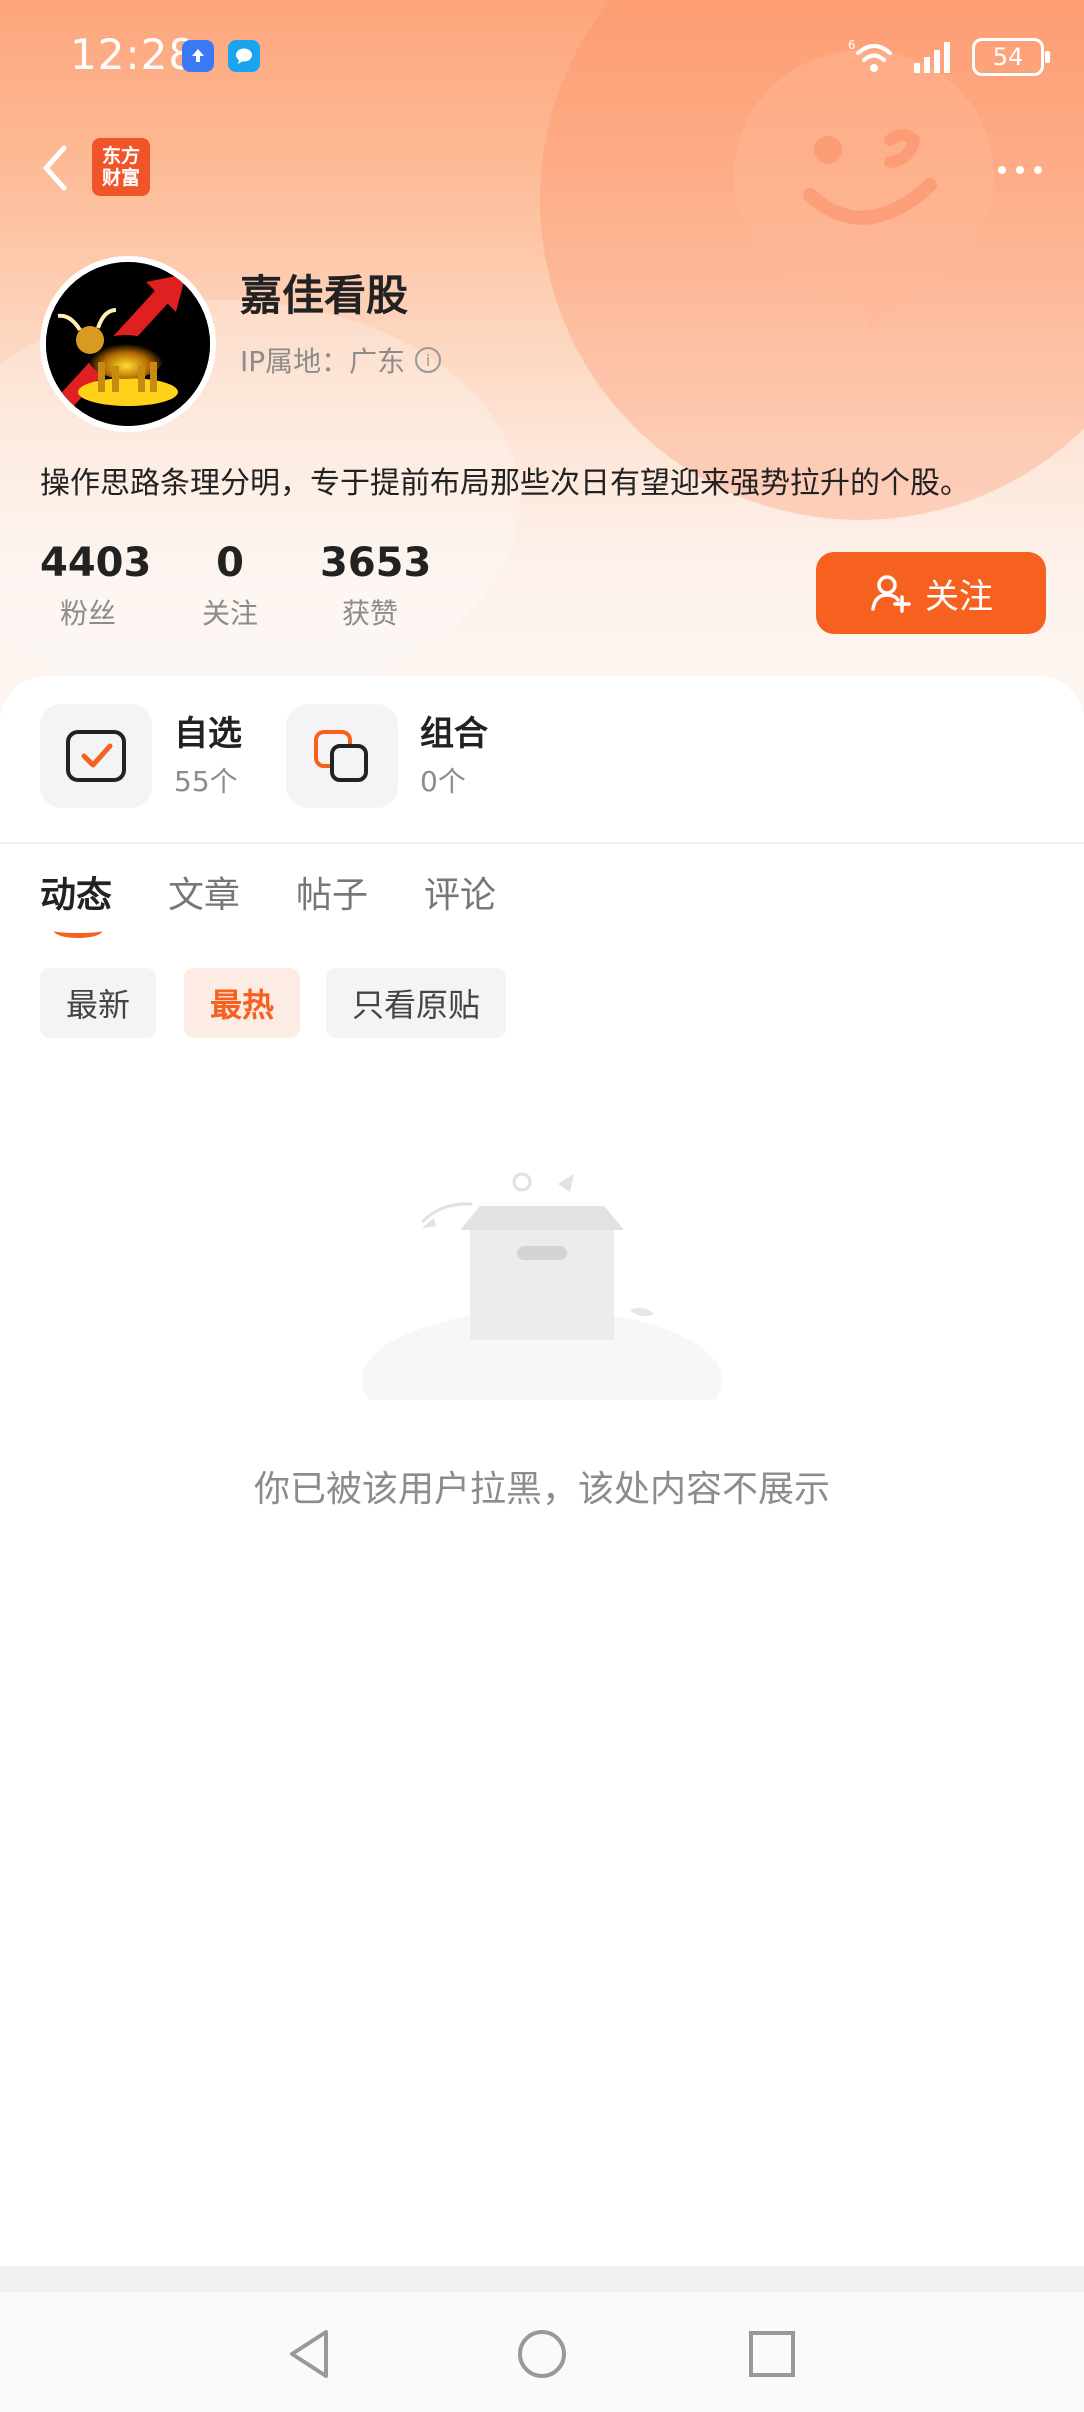  I want to click on message-icon, so click(244, 56).